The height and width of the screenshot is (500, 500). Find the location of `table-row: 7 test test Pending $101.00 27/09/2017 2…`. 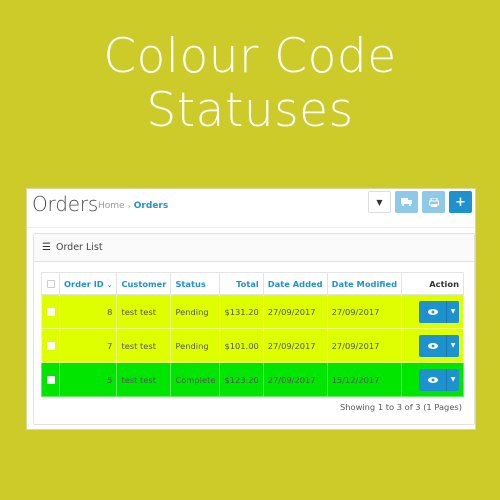

table-row: 7 test test Pending $101.00 27/09/2017 2… is located at coordinates (252, 345).